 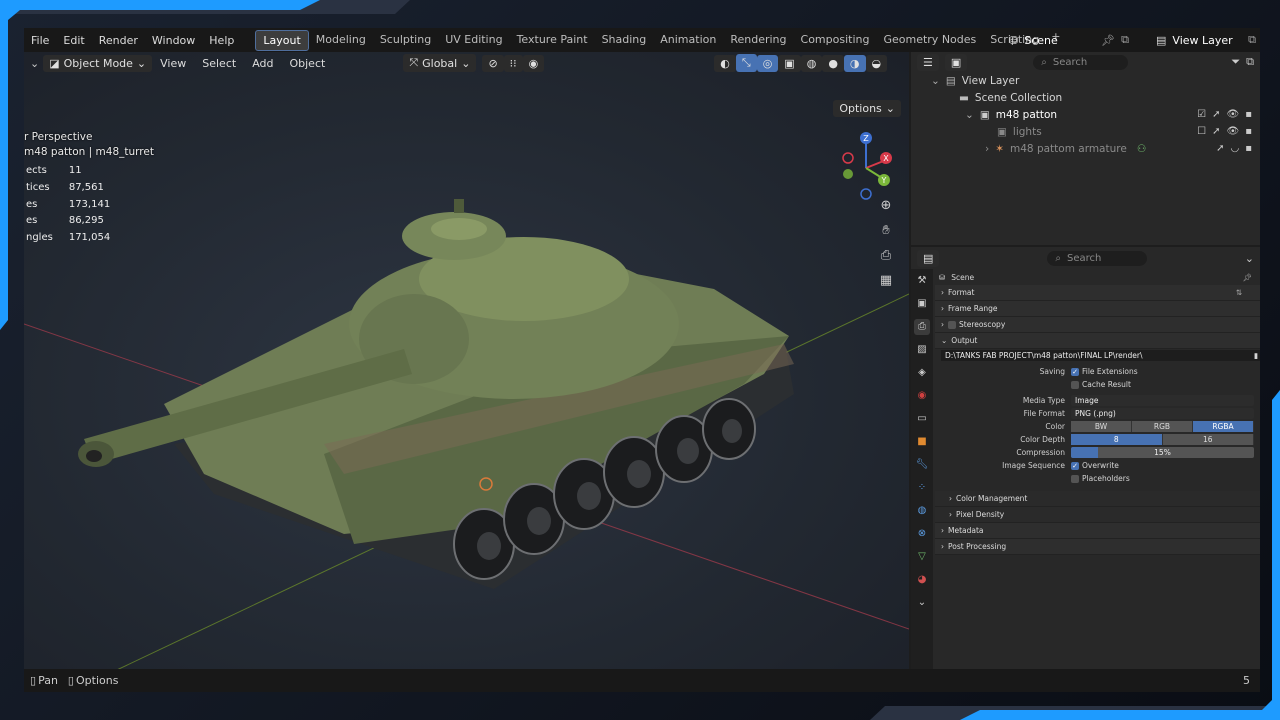 What do you see at coordinates (219, 63) in the screenshot?
I see `viewport-menu-select: Select` at bounding box center [219, 63].